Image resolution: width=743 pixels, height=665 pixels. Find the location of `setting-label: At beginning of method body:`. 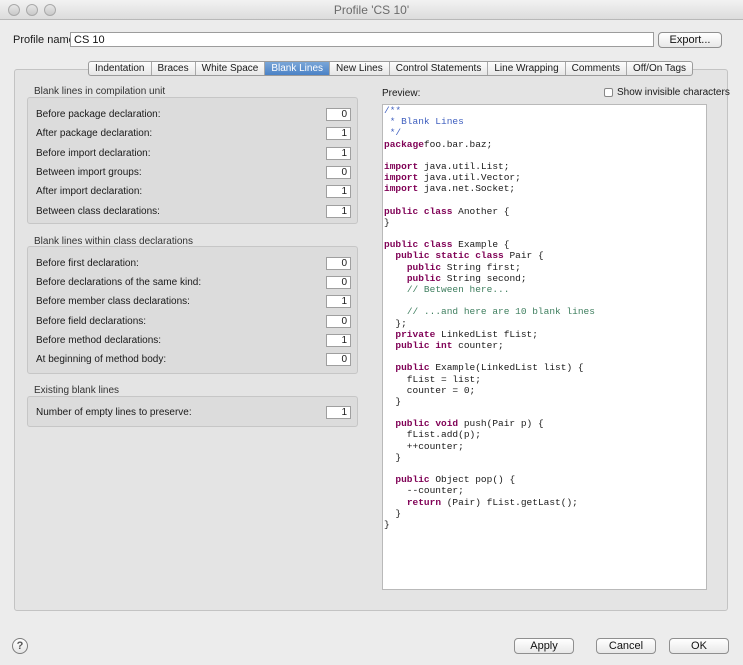

setting-label: At beginning of method body: is located at coordinates (101, 359).